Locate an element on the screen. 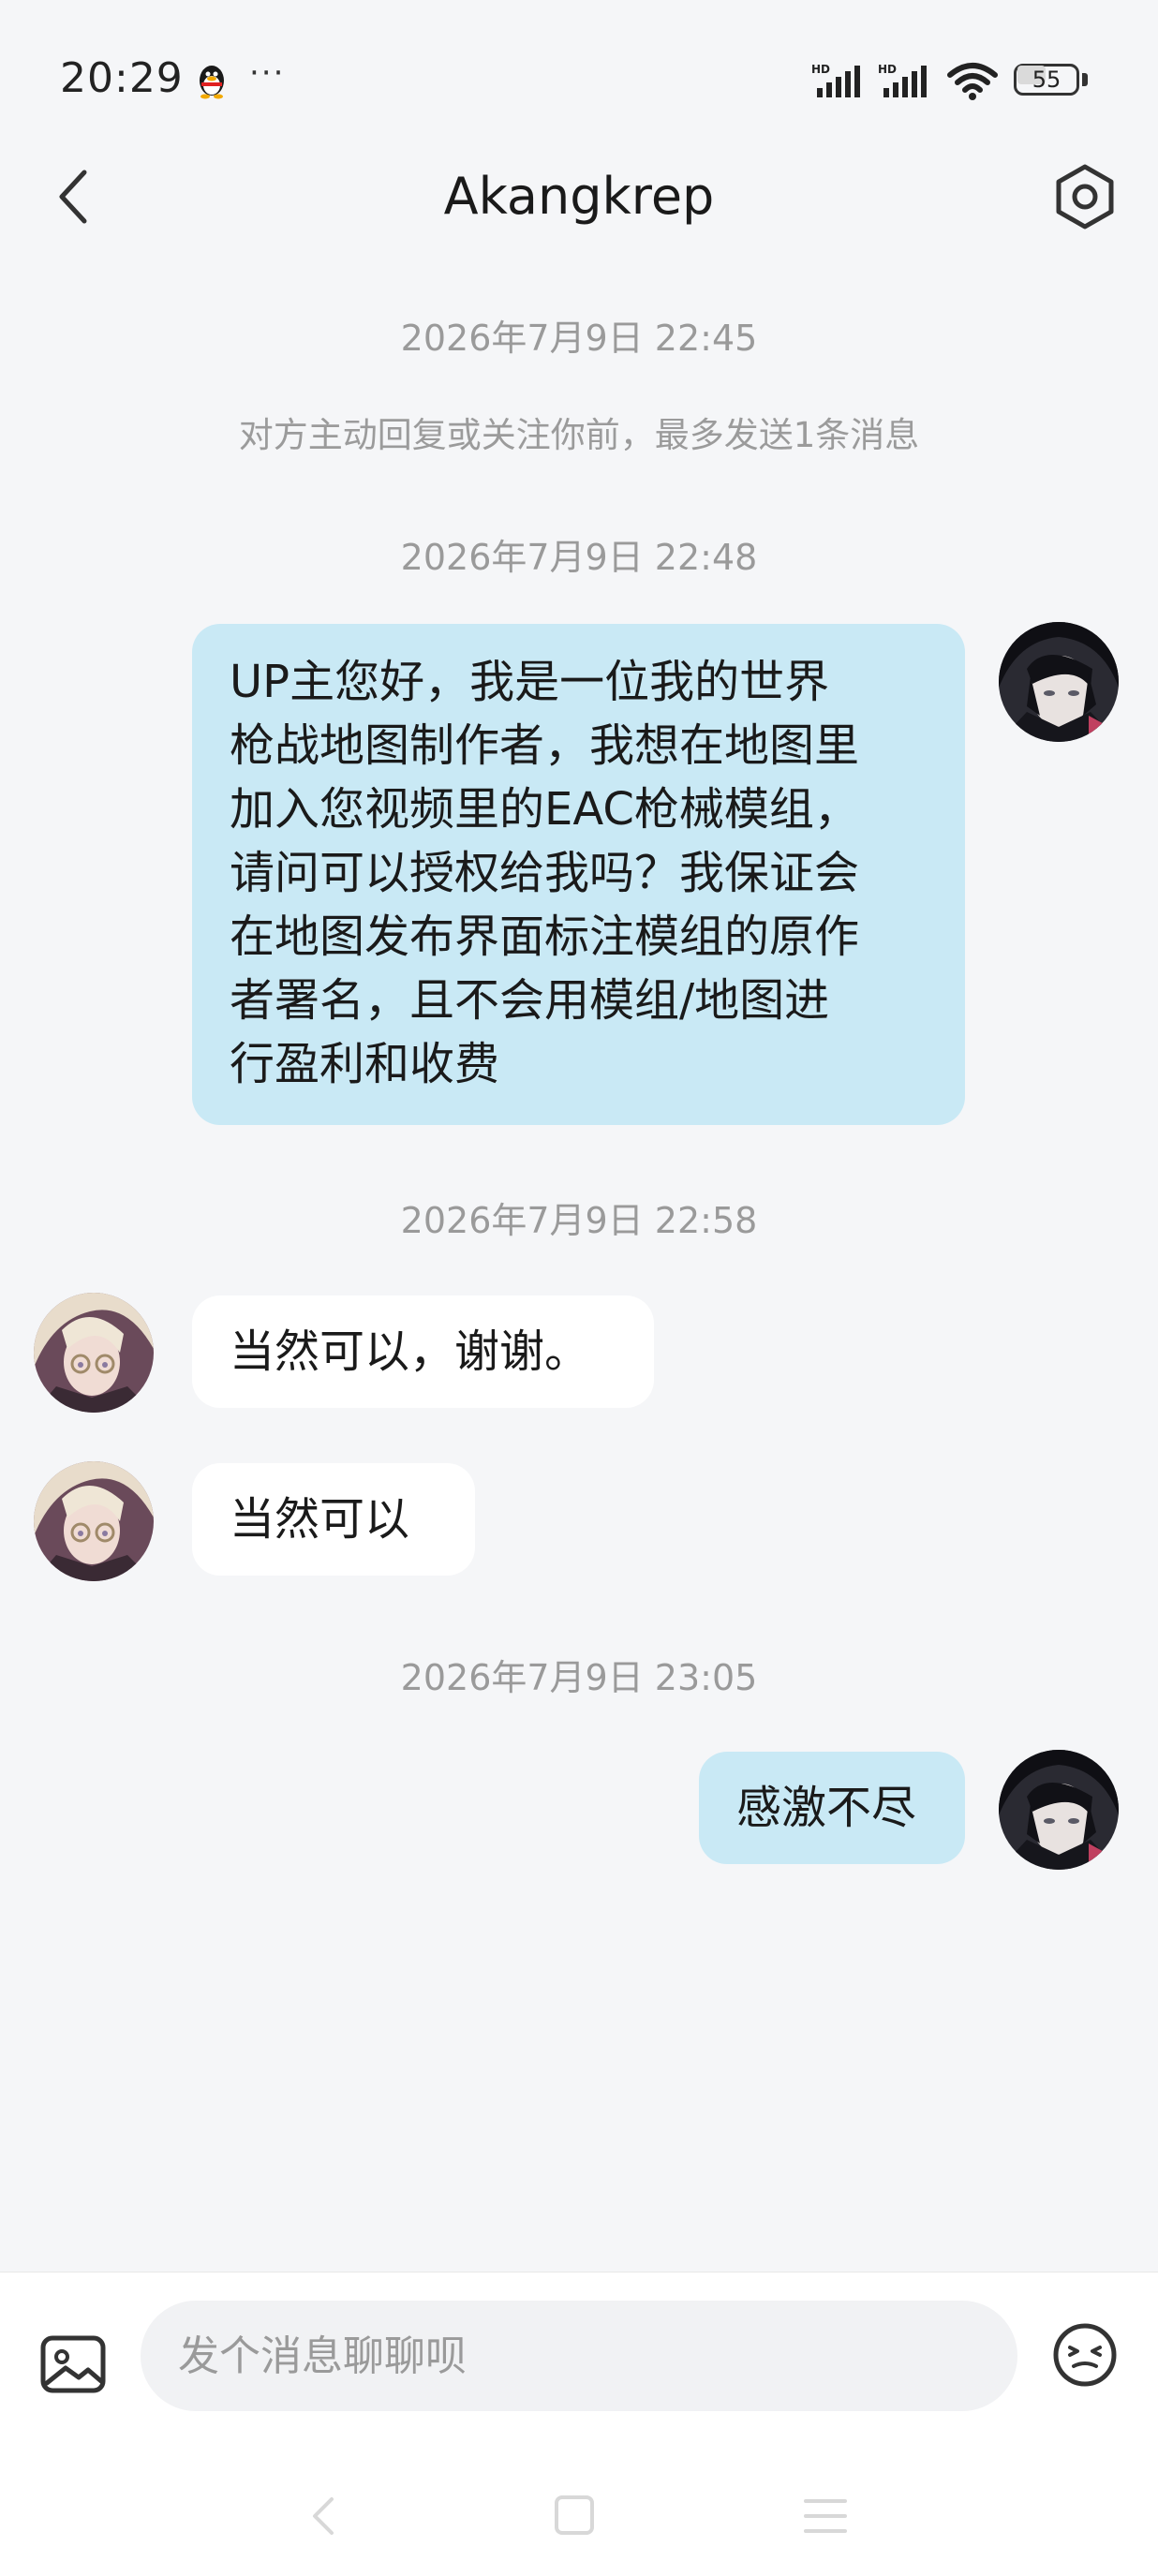 This screenshot has height=2576, width=1158. back-button is located at coordinates (75, 196).